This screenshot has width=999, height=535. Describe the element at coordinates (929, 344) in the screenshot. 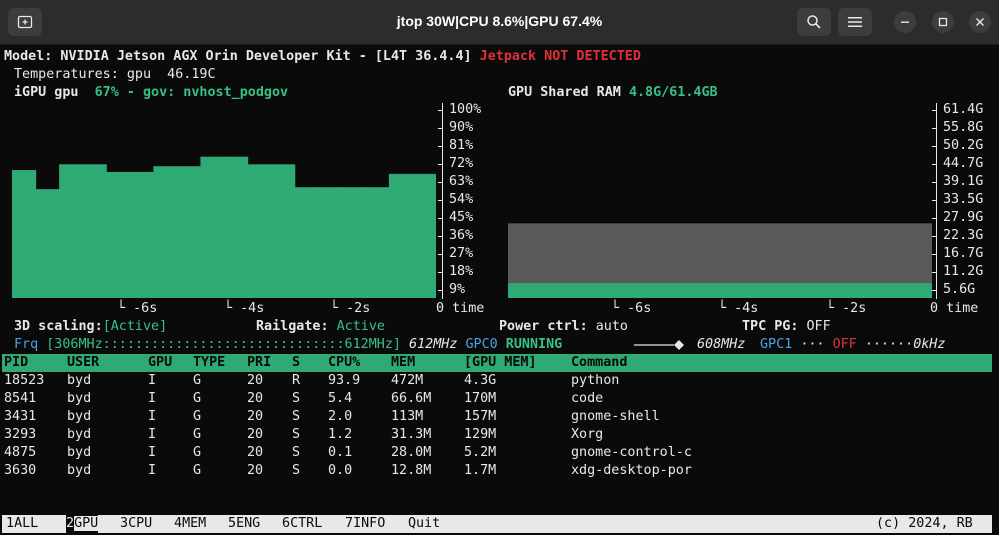

I see `gpc1-frequency: 0kHz` at that location.